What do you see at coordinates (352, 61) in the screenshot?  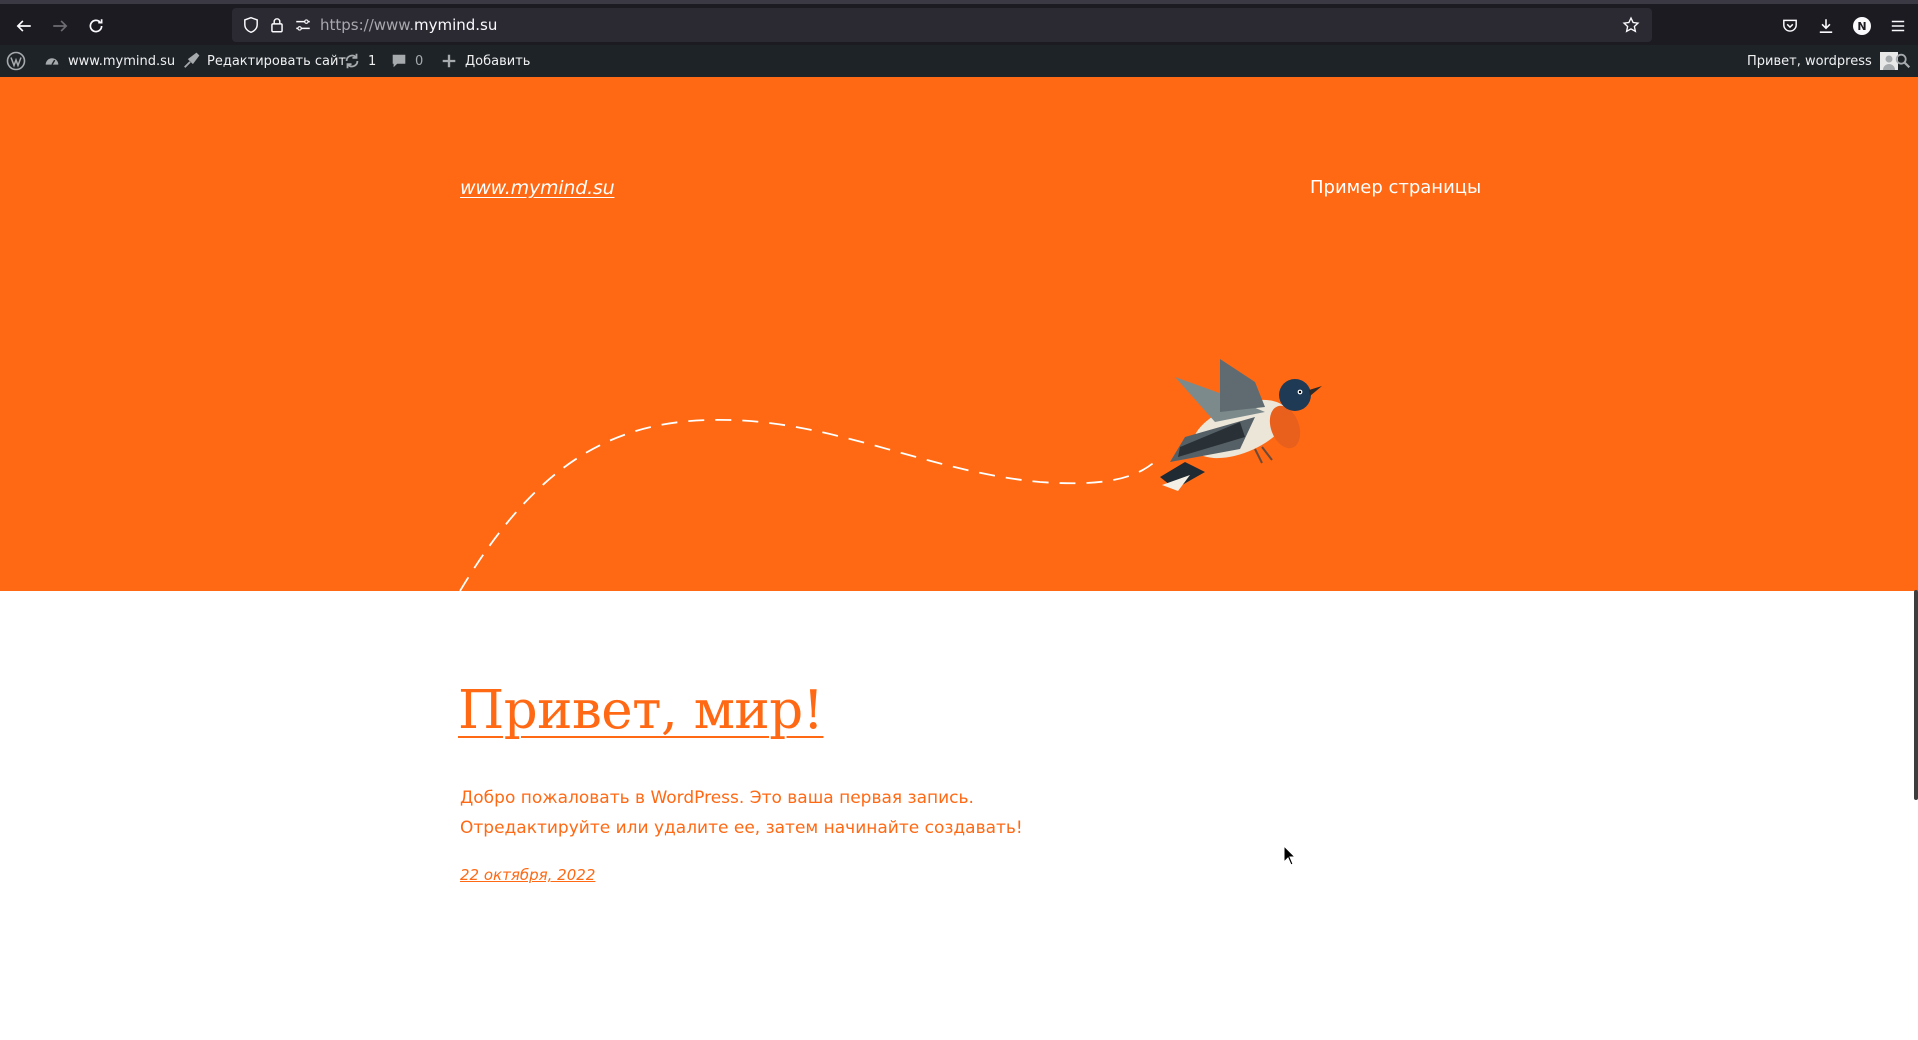 I see `updates-icon` at bounding box center [352, 61].